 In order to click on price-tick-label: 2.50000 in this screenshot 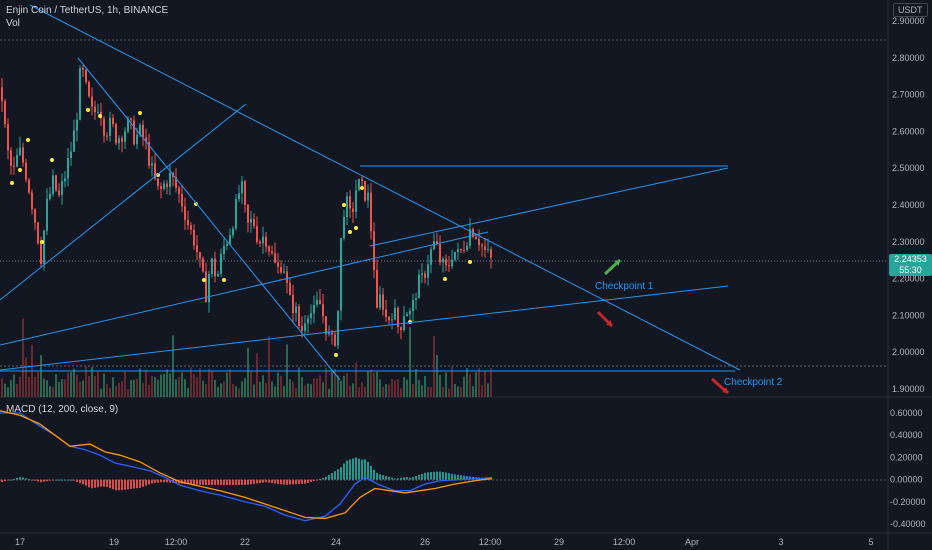, I will do `click(908, 168)`.